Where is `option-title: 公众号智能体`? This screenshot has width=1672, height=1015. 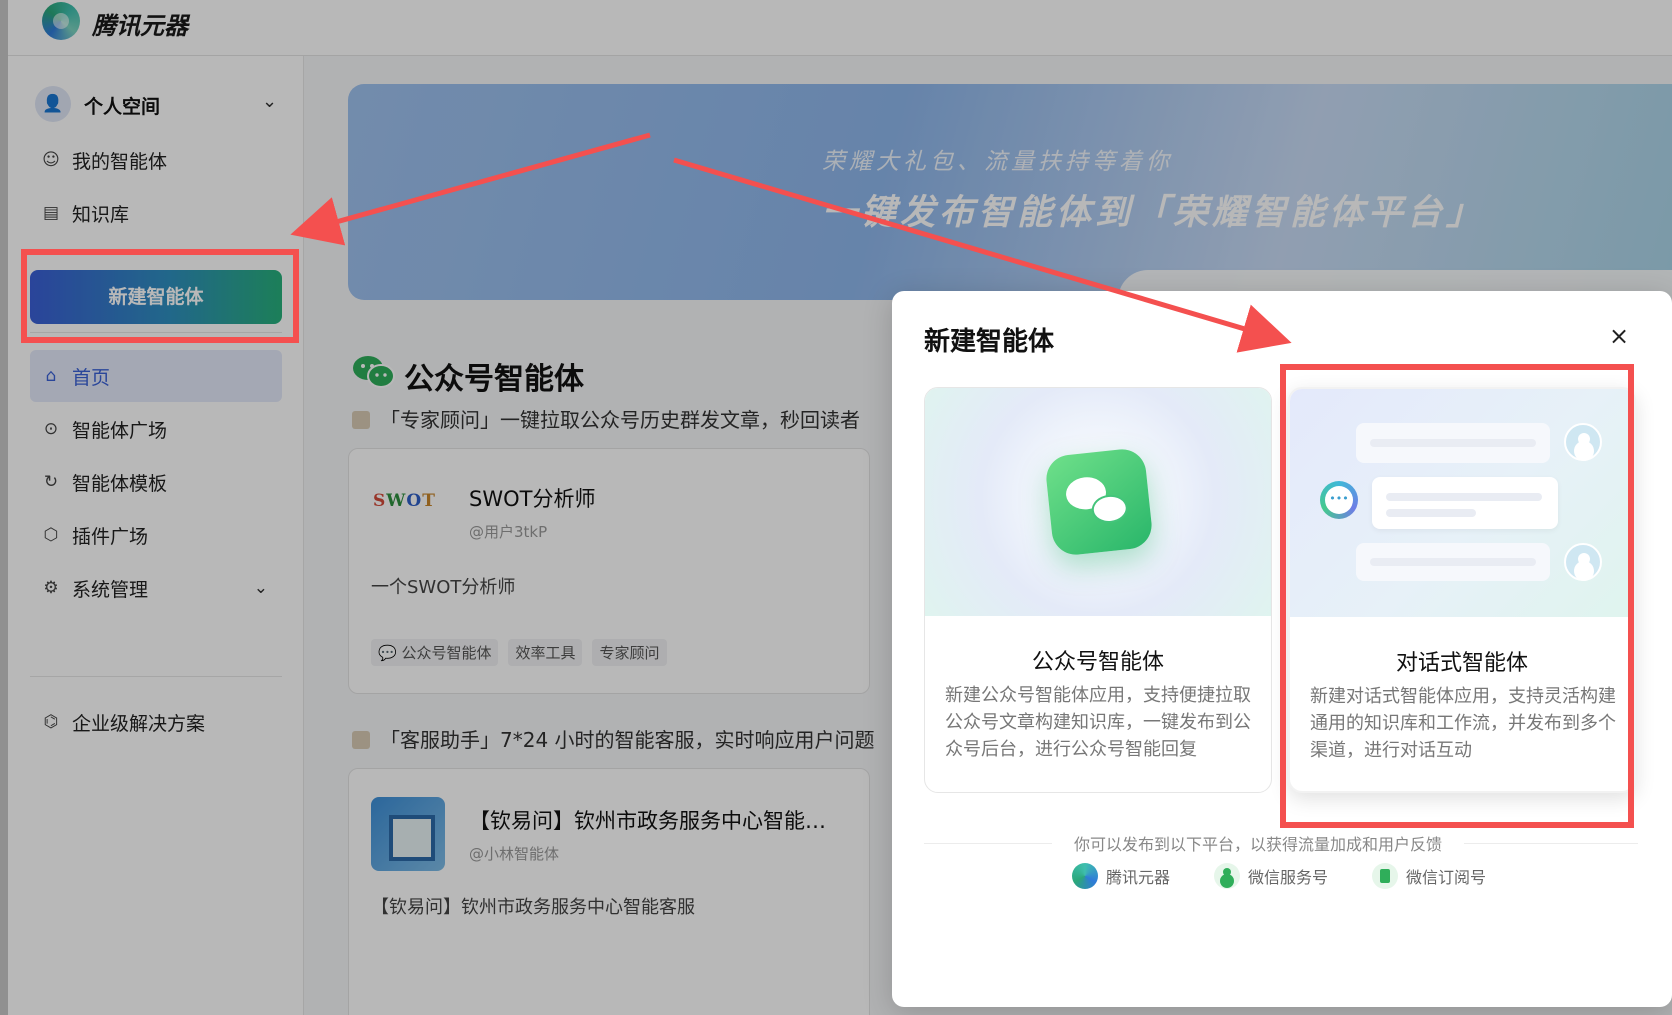 option-title: 公众号智能体 is located at coordinates (1097, 662).